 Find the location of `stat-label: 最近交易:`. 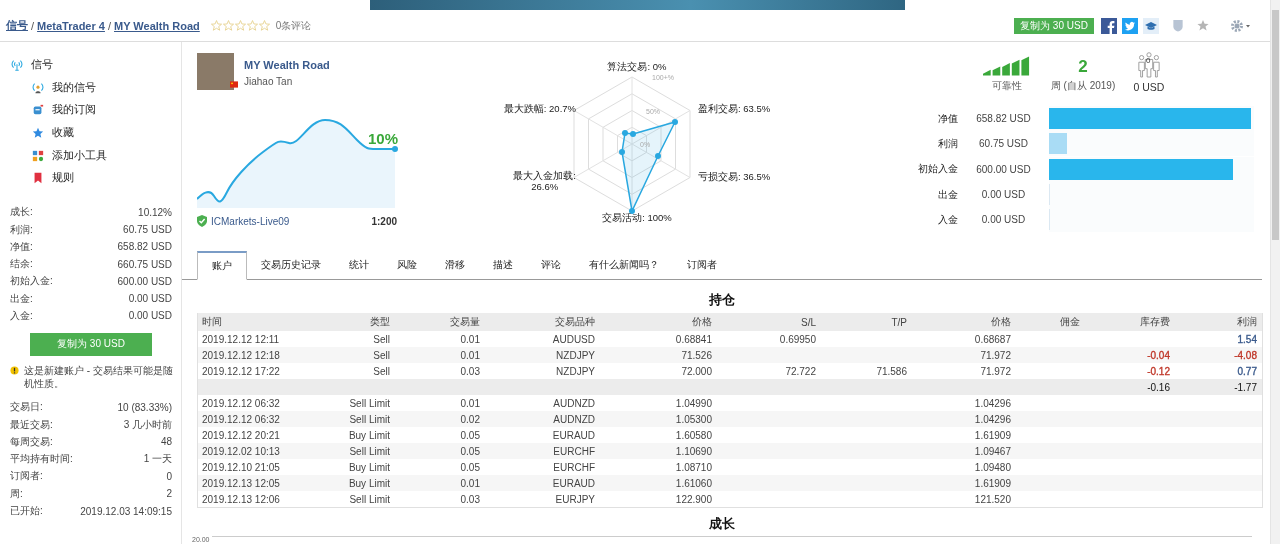

stat-label: 最近交易: is located at coordinates (31, 424).